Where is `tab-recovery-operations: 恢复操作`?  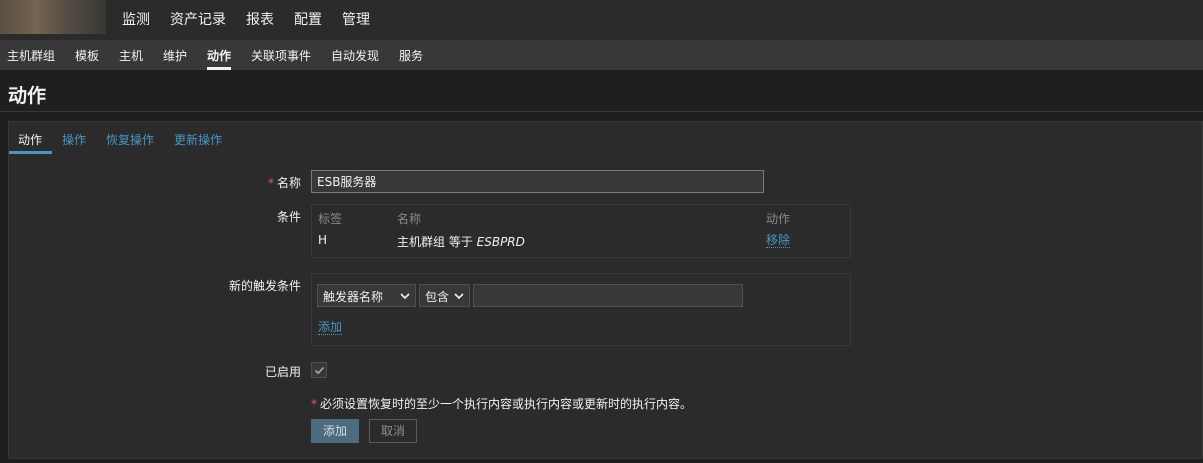 tab-recovery-operations: 恢复操作 is located at coordinates (130, 139).